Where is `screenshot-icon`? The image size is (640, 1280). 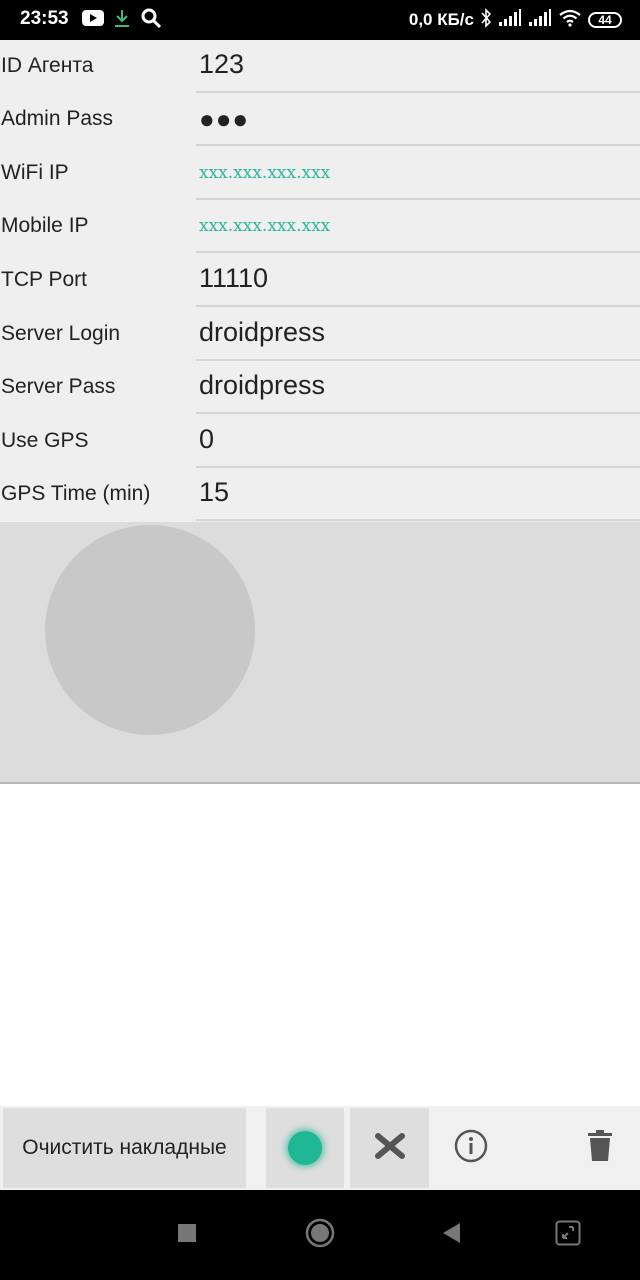
screenshot-icon is located at coordinates (568, 1235).